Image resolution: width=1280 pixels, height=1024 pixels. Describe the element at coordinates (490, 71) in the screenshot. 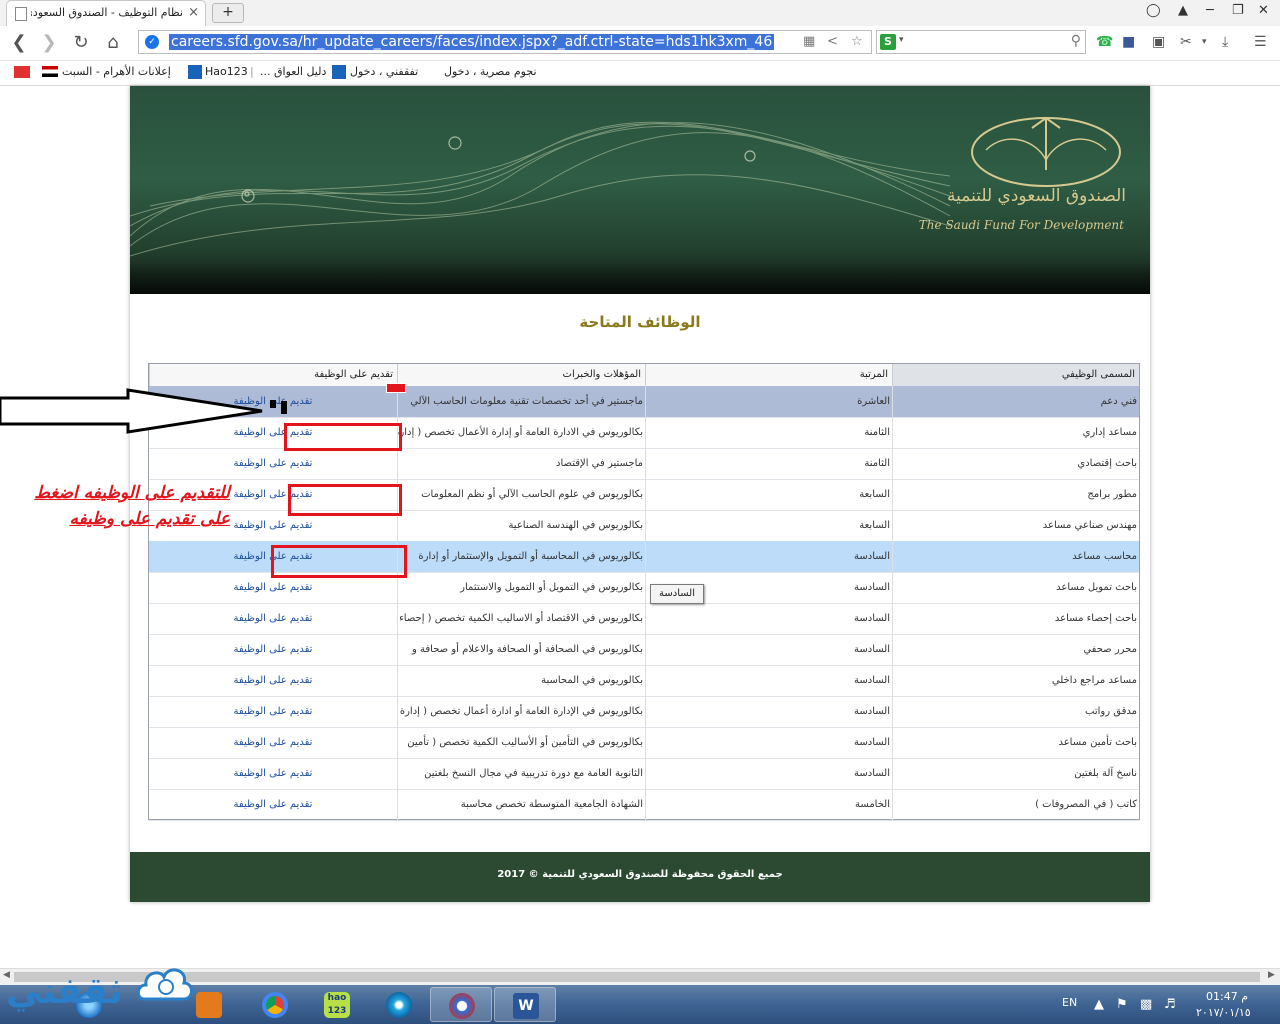

I see `bookmark-nogoum: نجوم مصرية ، دخول` at that location.